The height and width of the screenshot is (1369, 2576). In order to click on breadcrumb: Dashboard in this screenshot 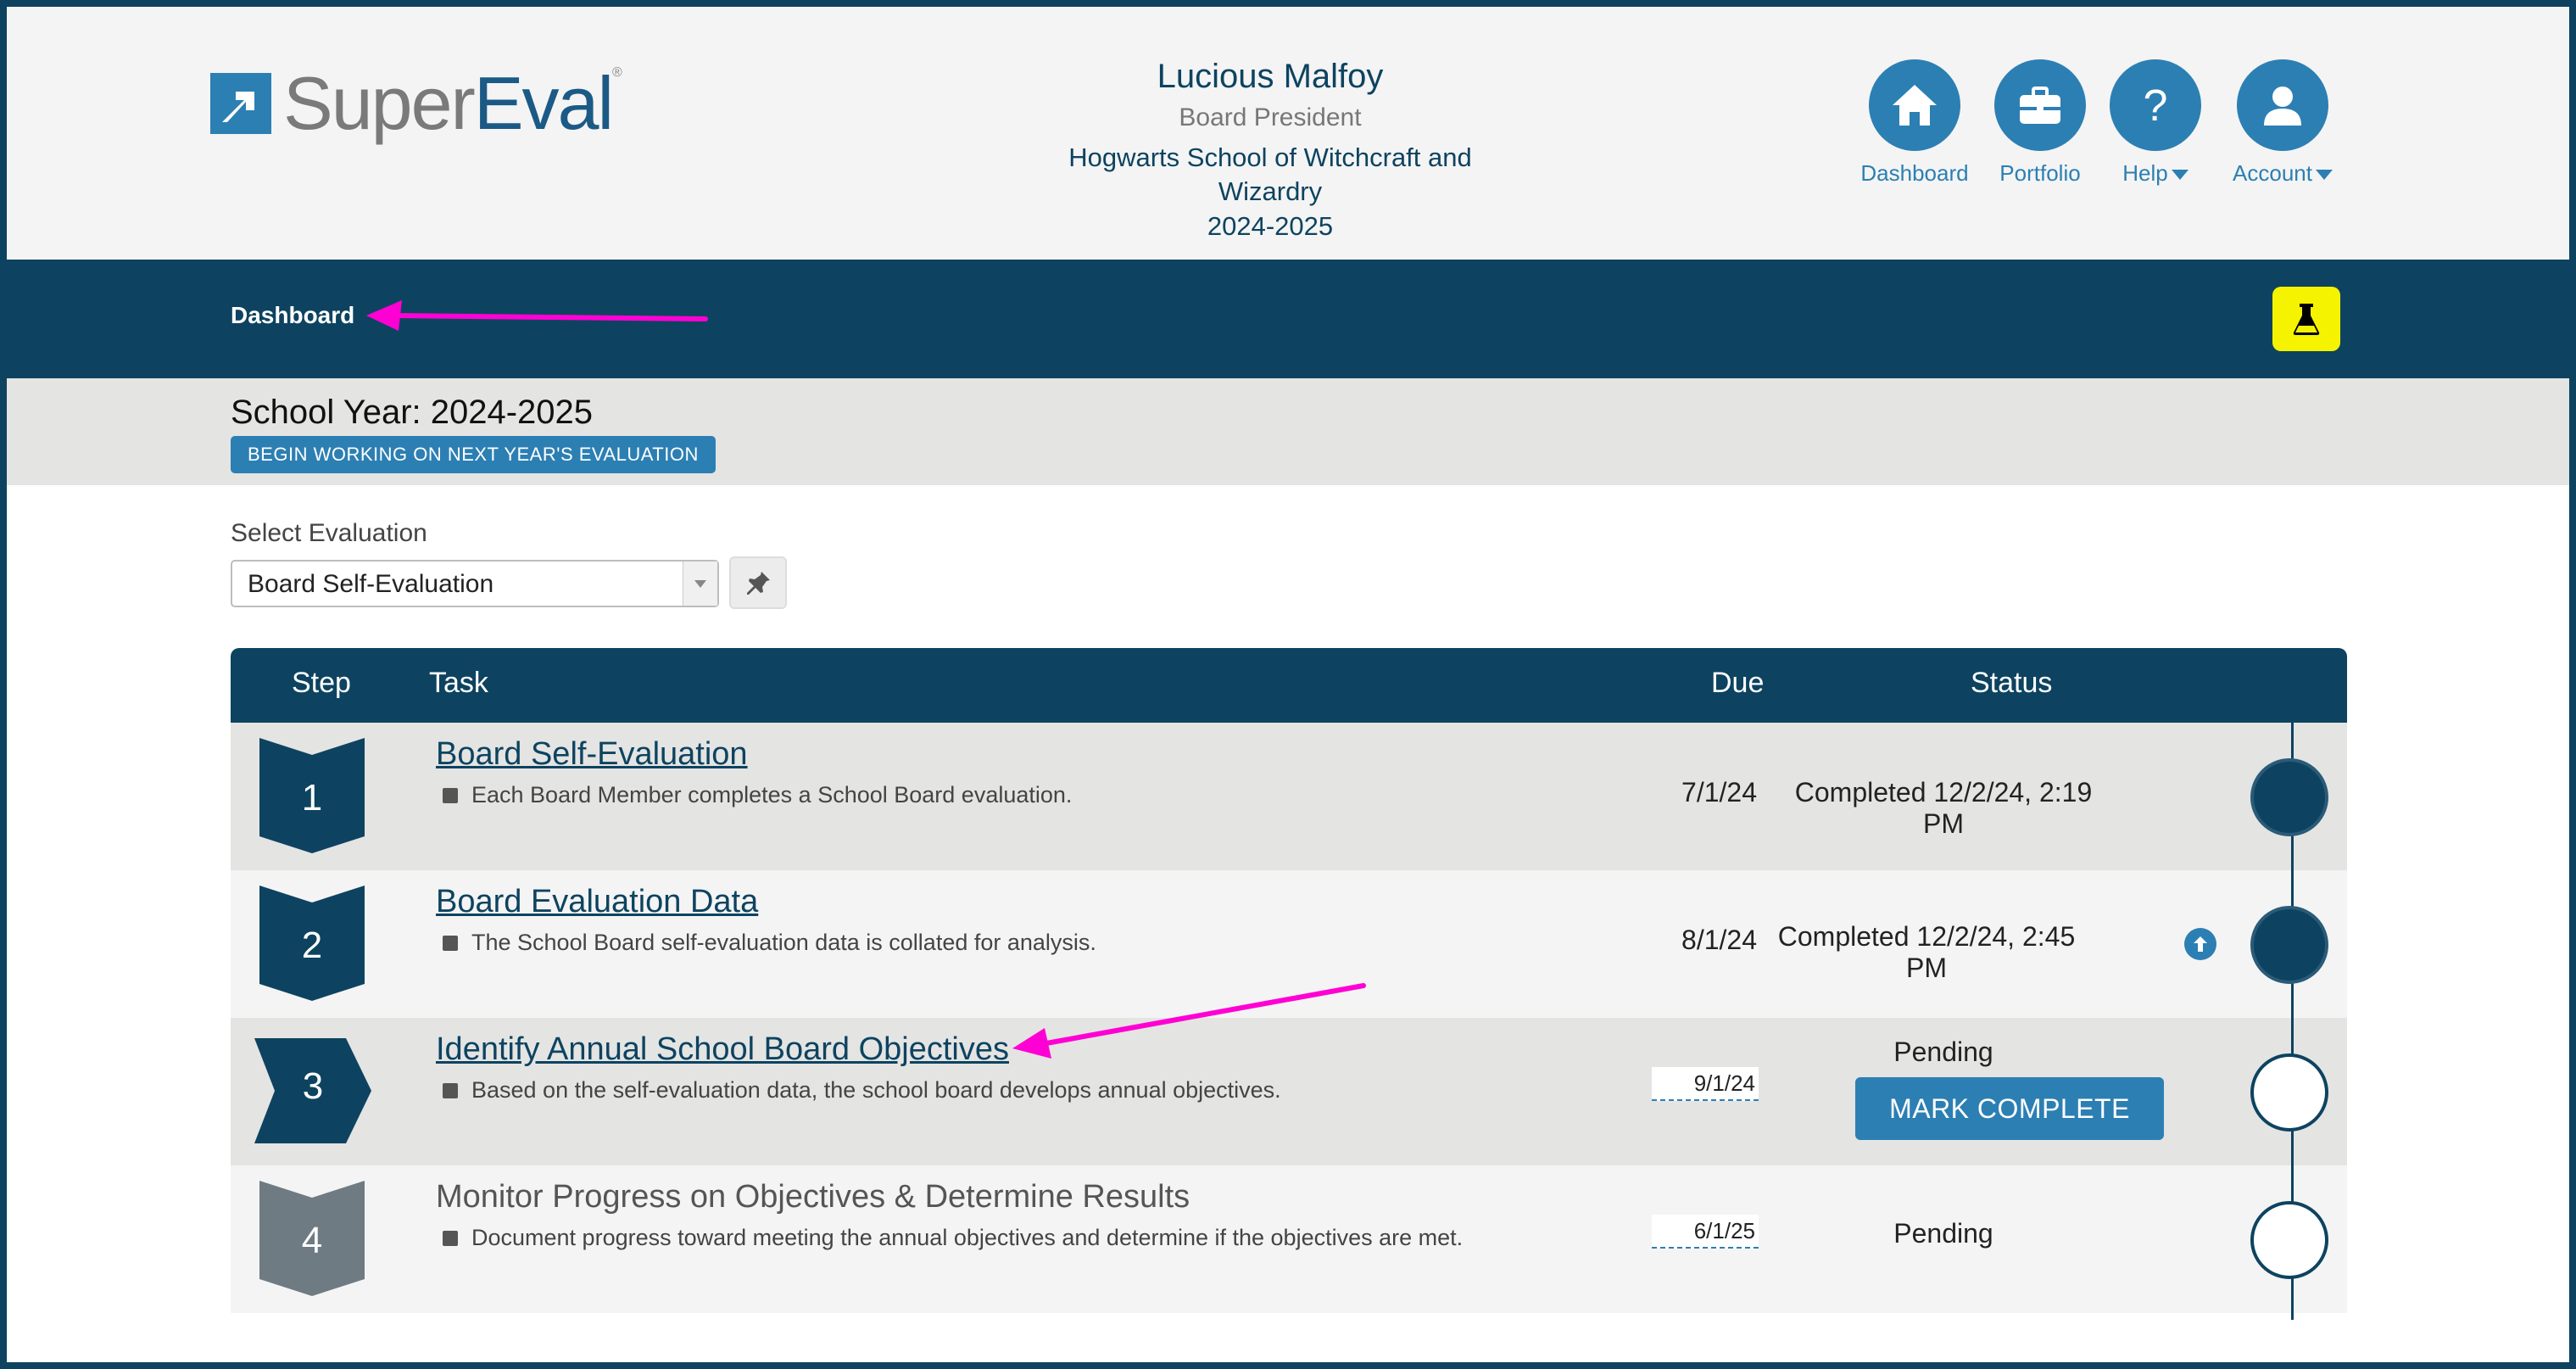, I will do `click(292, 315)`.